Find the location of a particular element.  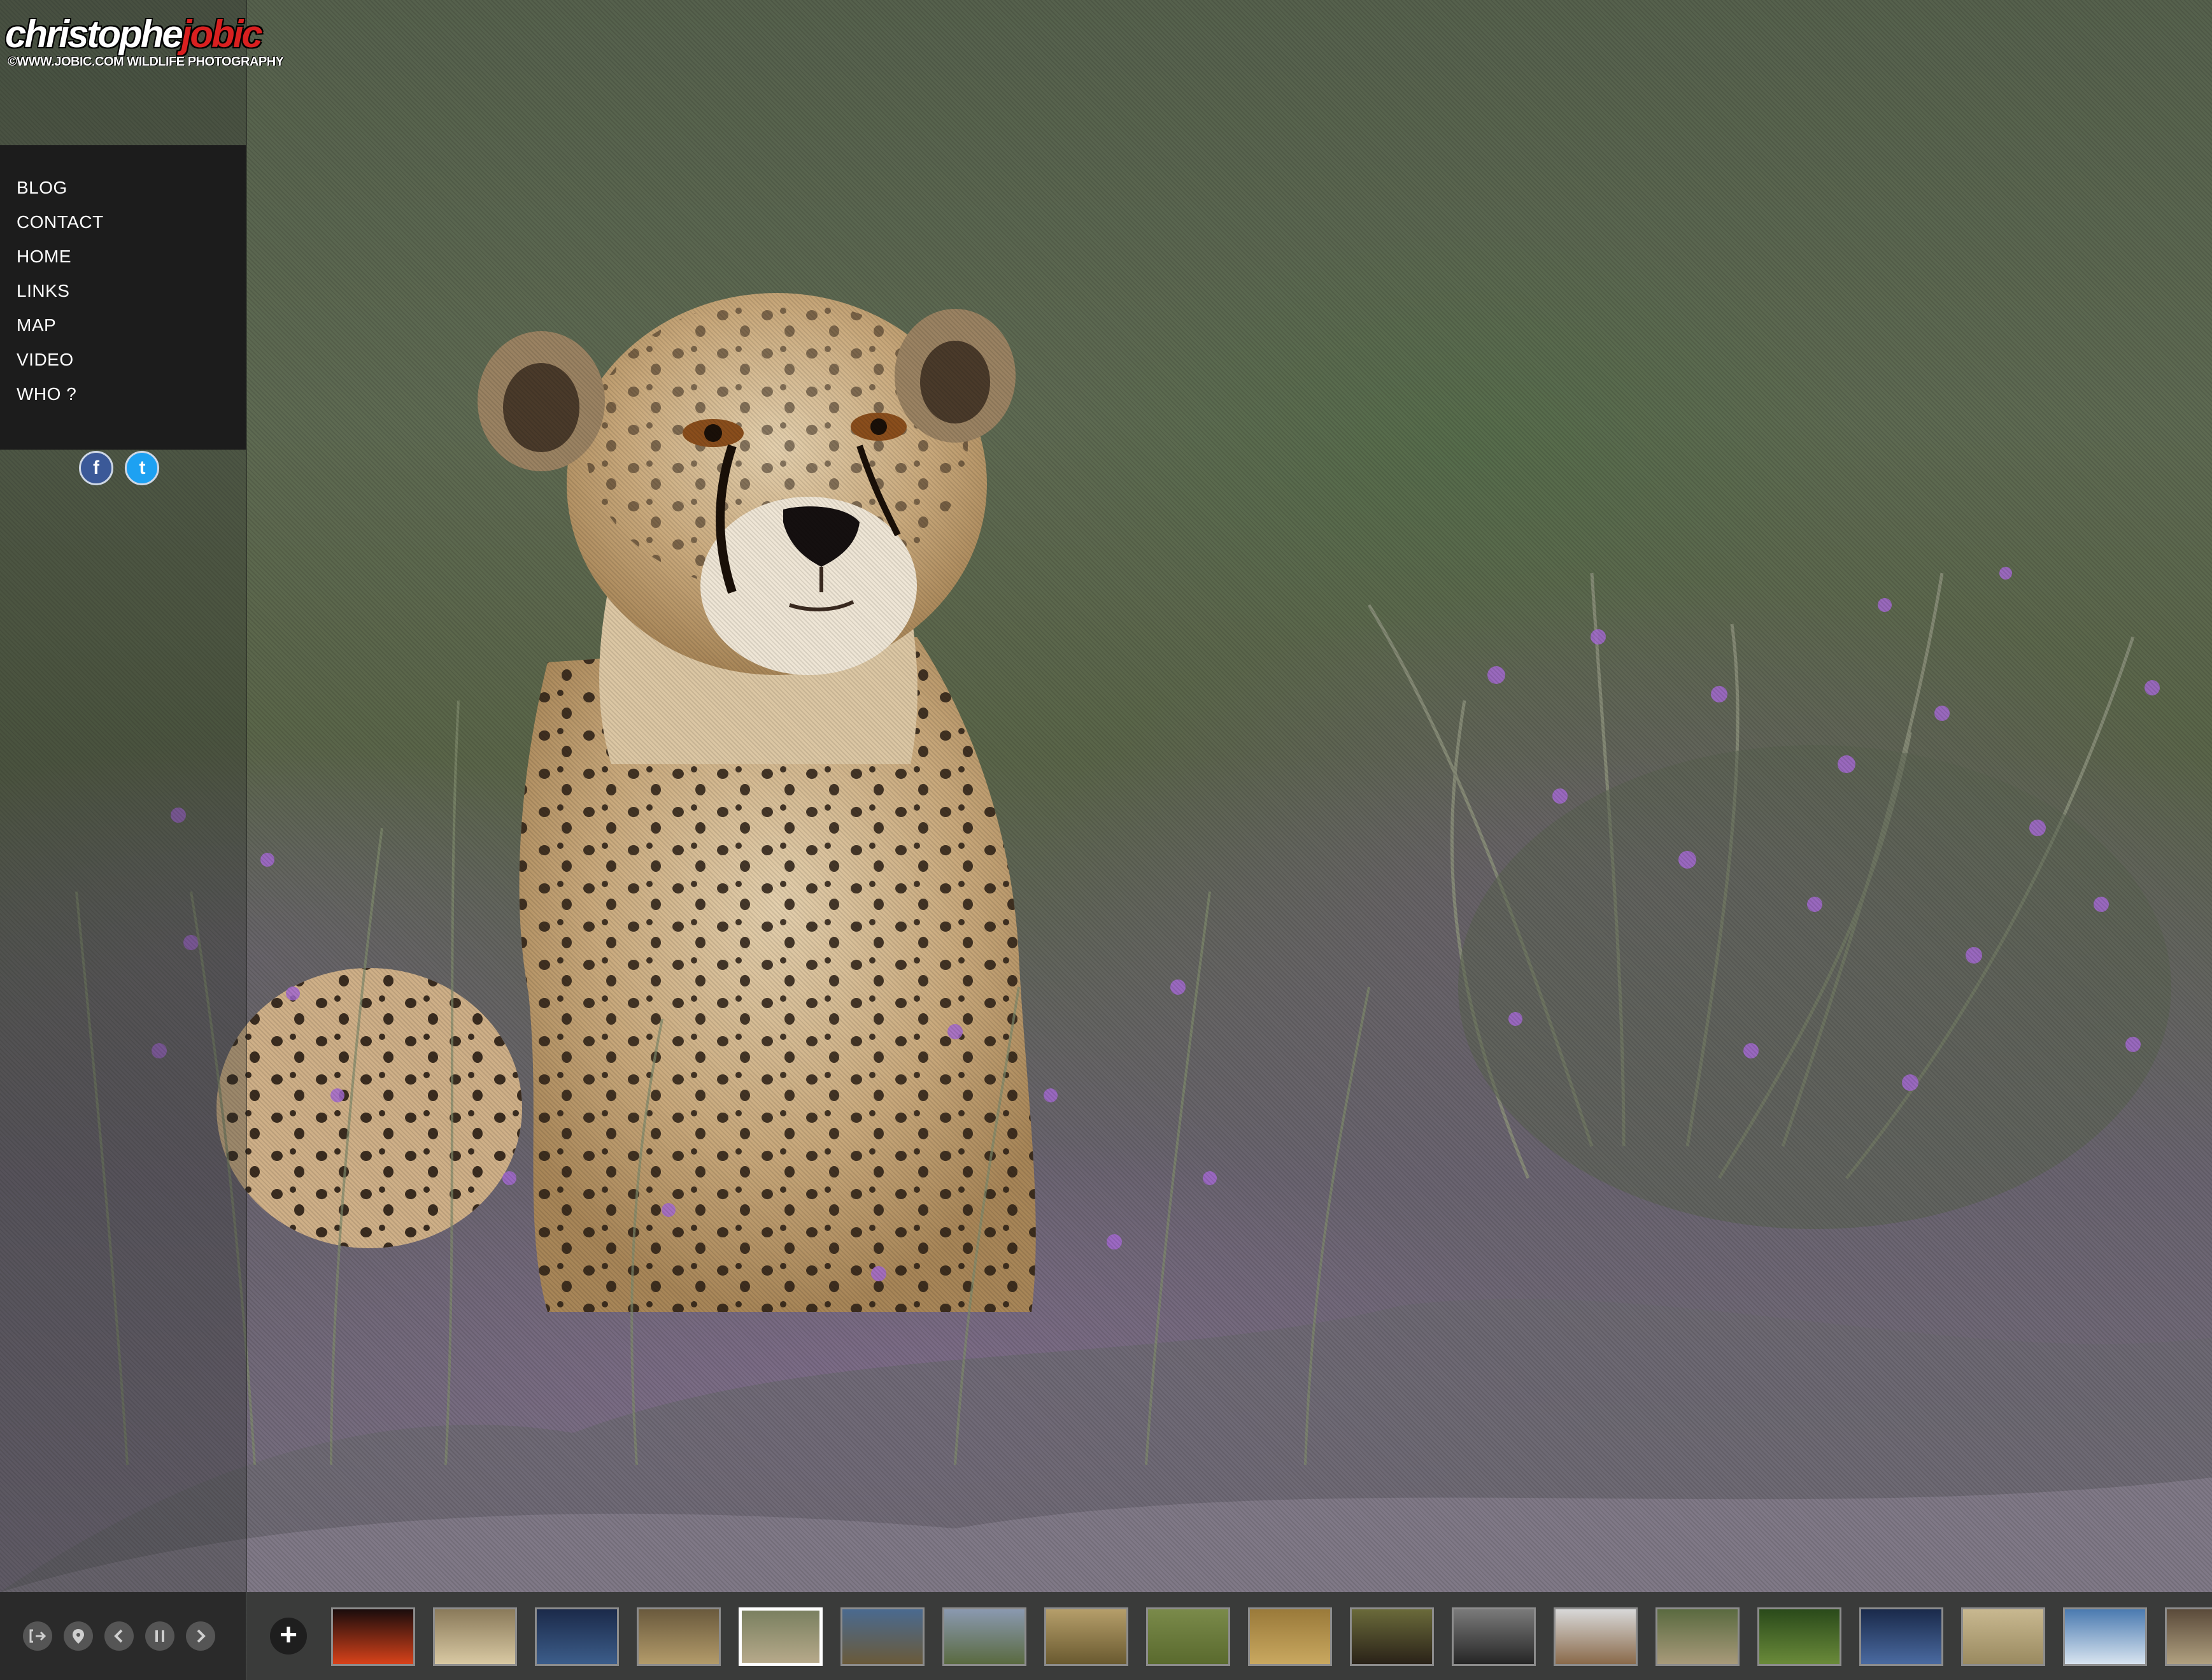

thumbnail-leopard-tree is located at coordinates (1799, 1636).